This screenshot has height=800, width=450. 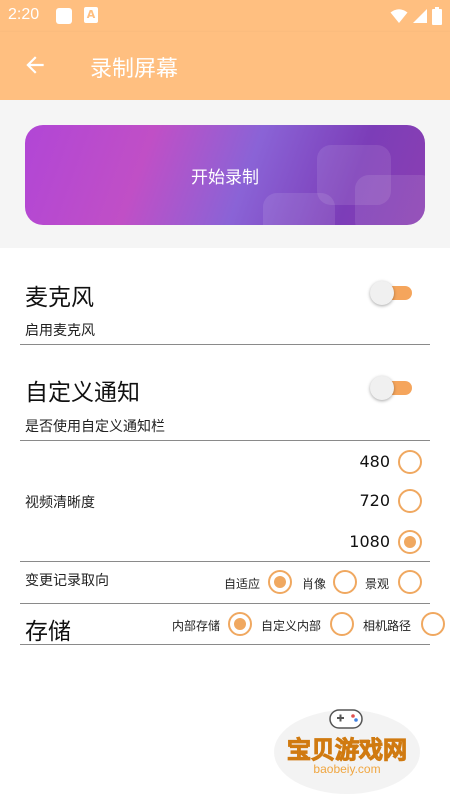 What do you see at coordinates (342, 624) in the screenshot?
I see `storage-radio-custom-internal` at bounding box center [342, 624].